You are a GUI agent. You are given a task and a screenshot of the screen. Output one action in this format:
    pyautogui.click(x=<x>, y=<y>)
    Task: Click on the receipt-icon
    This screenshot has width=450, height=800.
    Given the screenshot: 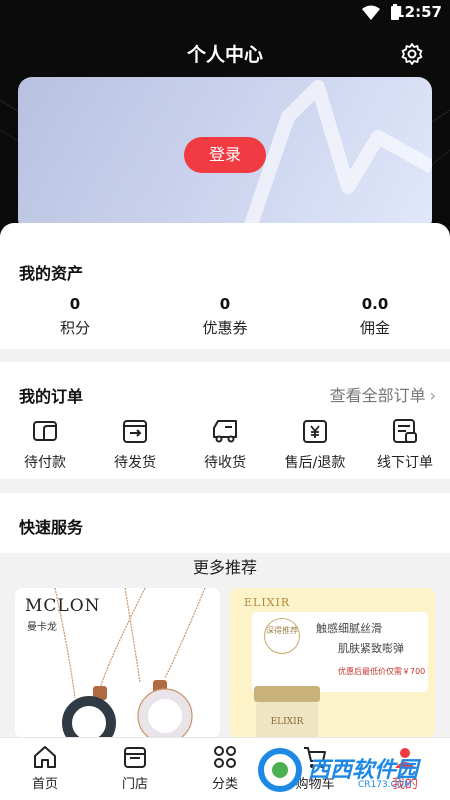 What is the action you would take?
    pyautogui.click(x=405, y=431)
    